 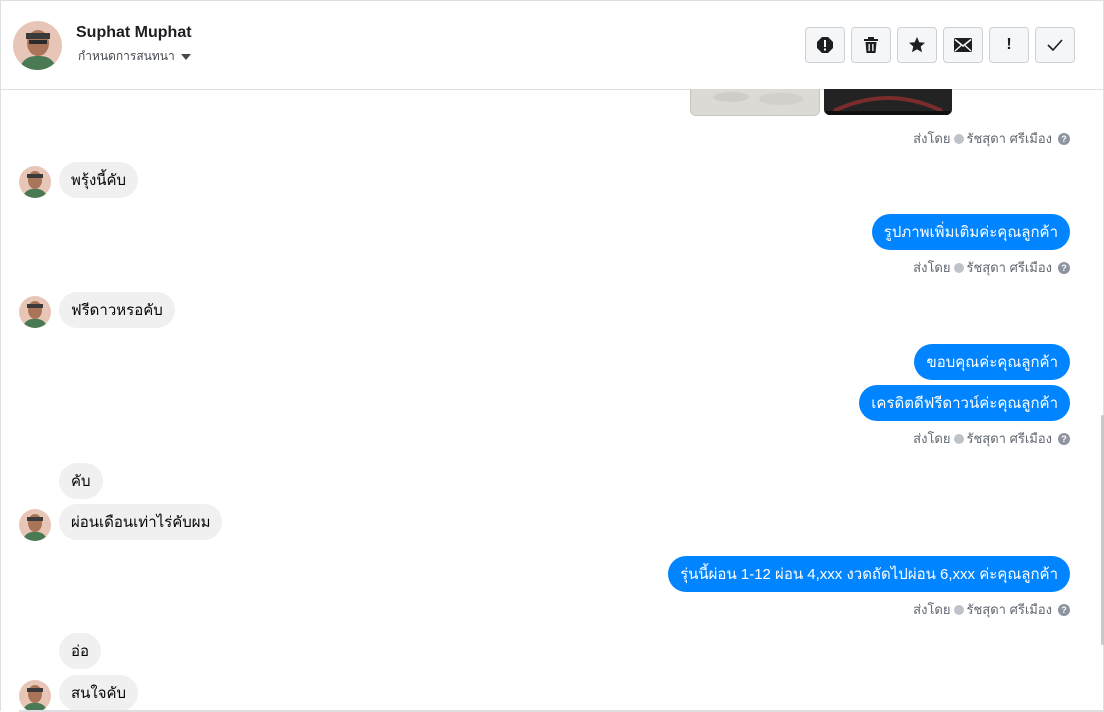 I want to click on conversation-options: กำหนดการสนทนา, so click(x=134, y=56).